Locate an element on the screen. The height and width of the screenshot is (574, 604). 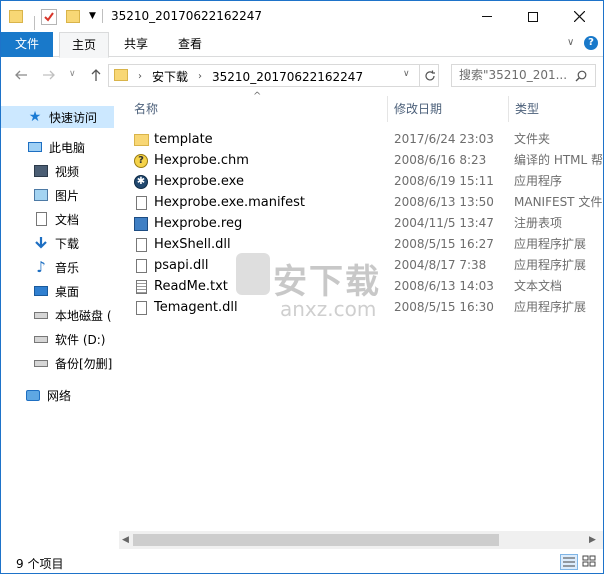
file-type: 编译的 HTML 帮 is located at coordinates (559, 160).